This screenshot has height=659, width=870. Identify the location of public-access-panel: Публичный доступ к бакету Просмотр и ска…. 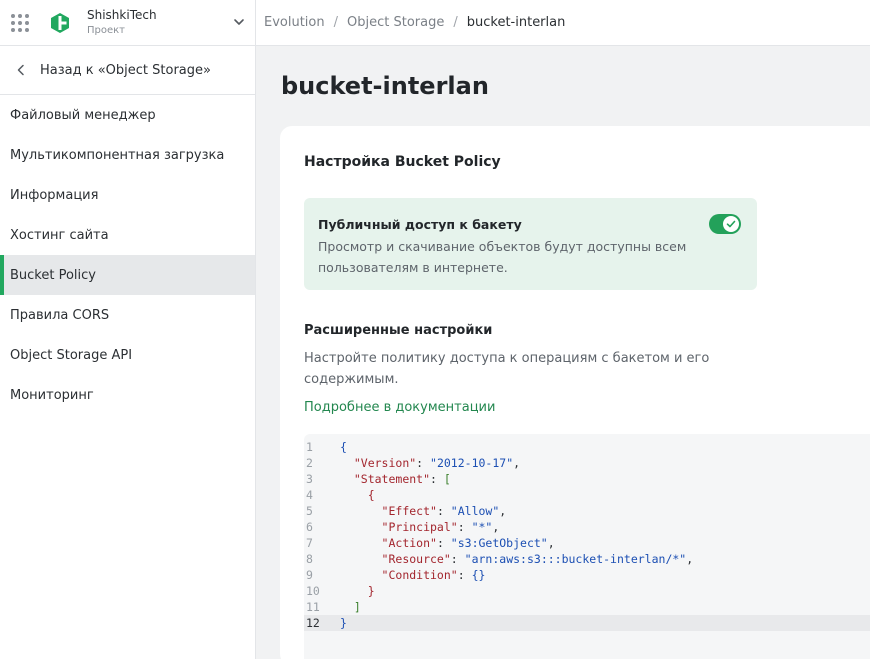
(530, 244).